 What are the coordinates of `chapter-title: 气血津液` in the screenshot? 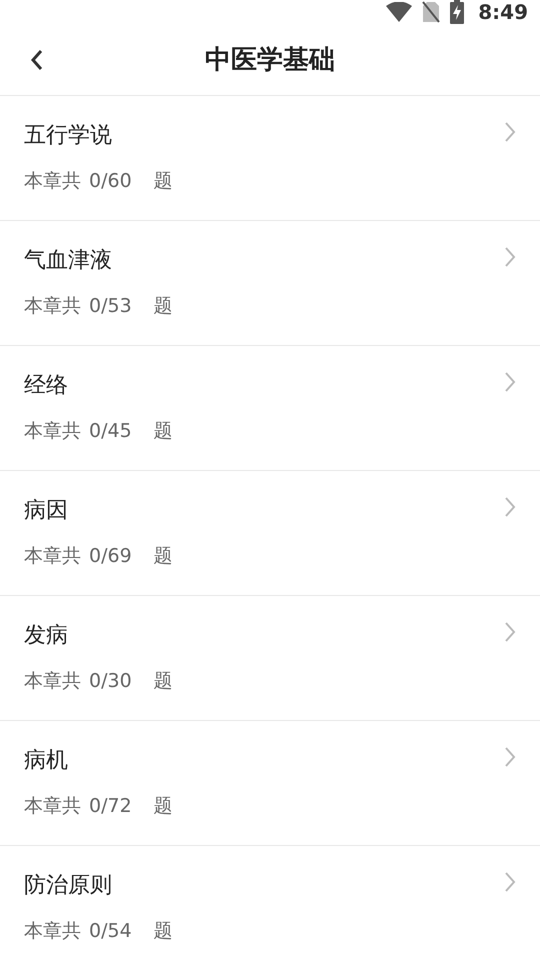 It's located at (68, 261).